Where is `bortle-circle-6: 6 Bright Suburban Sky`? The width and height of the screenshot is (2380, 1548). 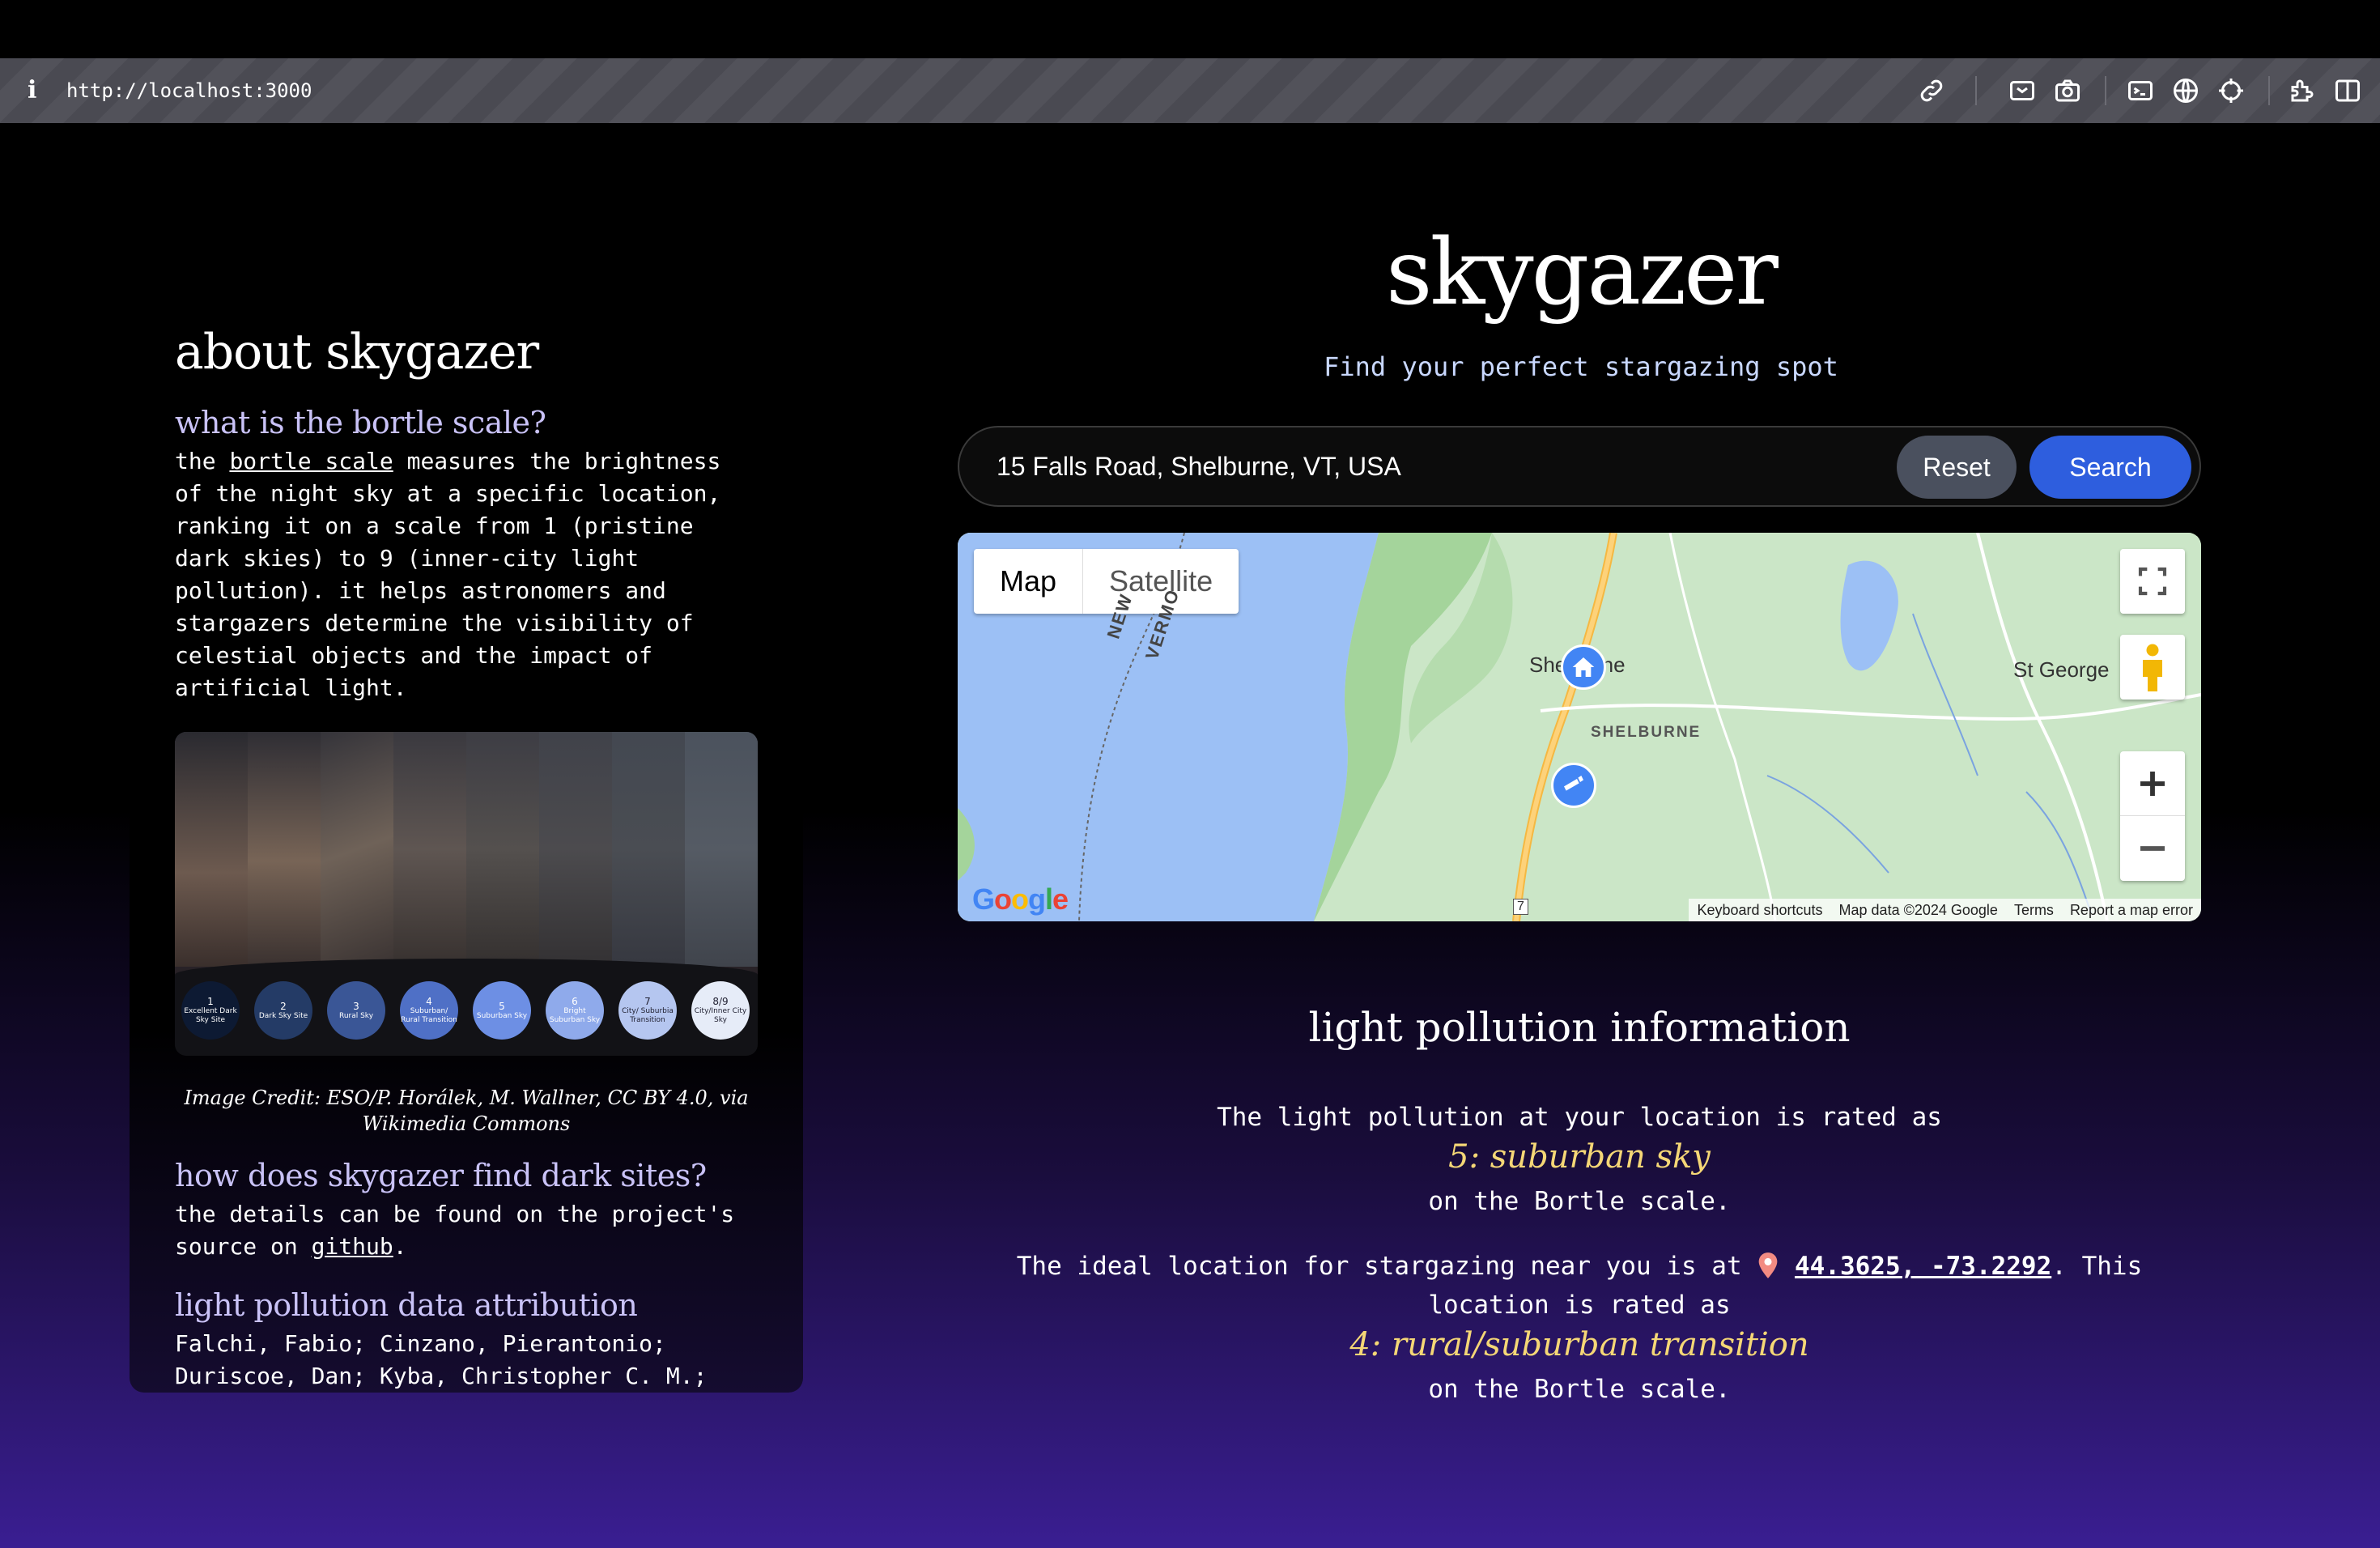 bortle-circle-6: 6 Bright Suburban Sky is located at coordinates (575, 1010).